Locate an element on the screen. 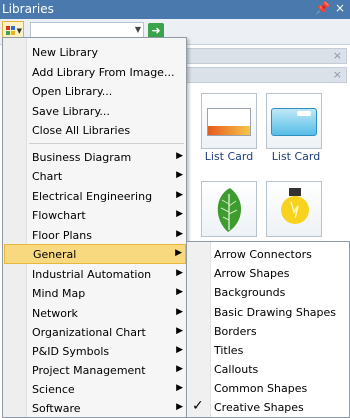  leaf-icon is located at coordinates (229, 210).